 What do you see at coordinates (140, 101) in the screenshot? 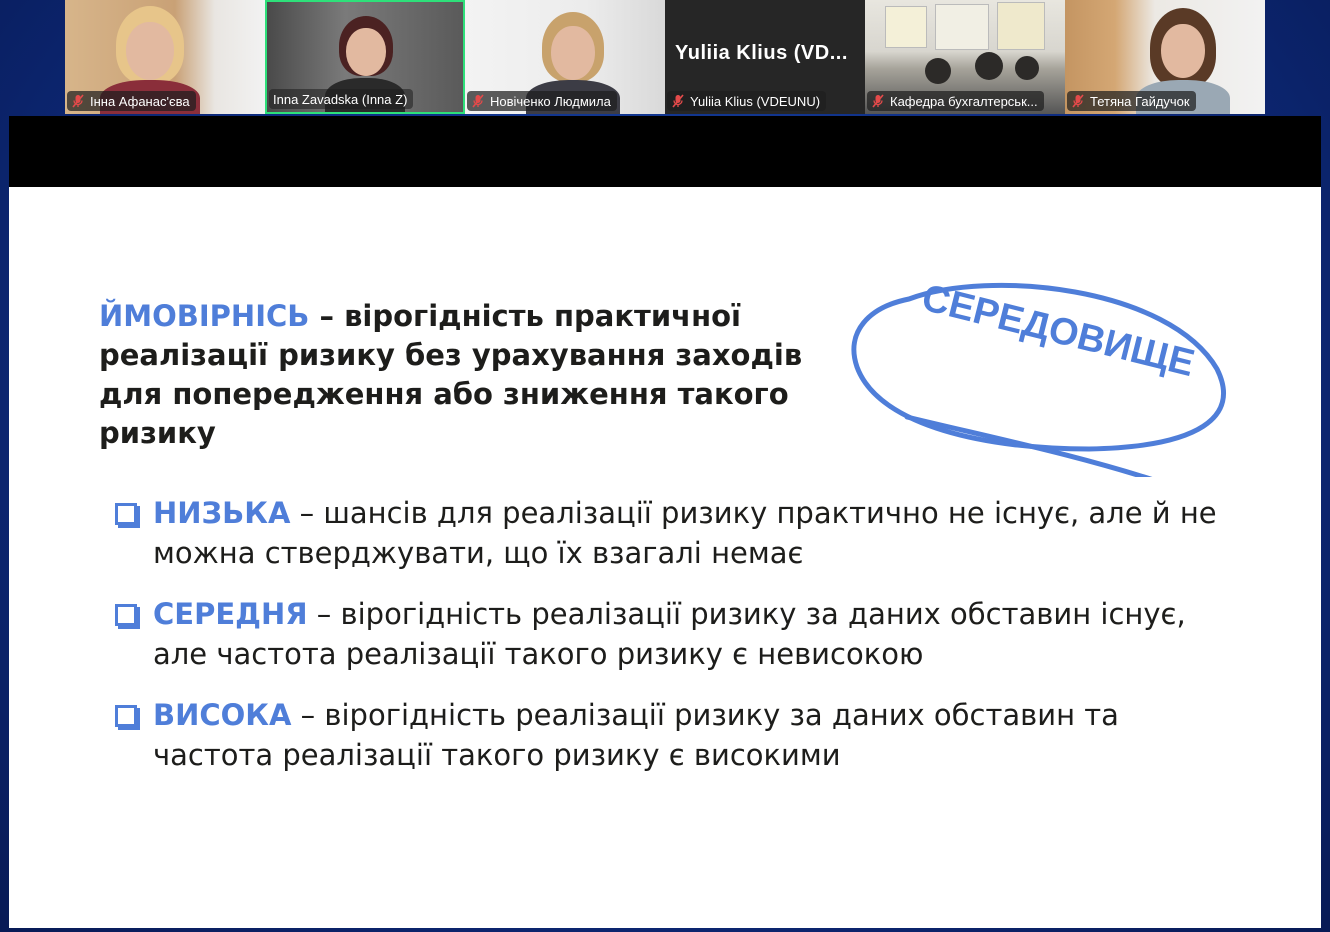
I see `participant-name: Інна Афанас'єва` at bounding box center [140, 101].